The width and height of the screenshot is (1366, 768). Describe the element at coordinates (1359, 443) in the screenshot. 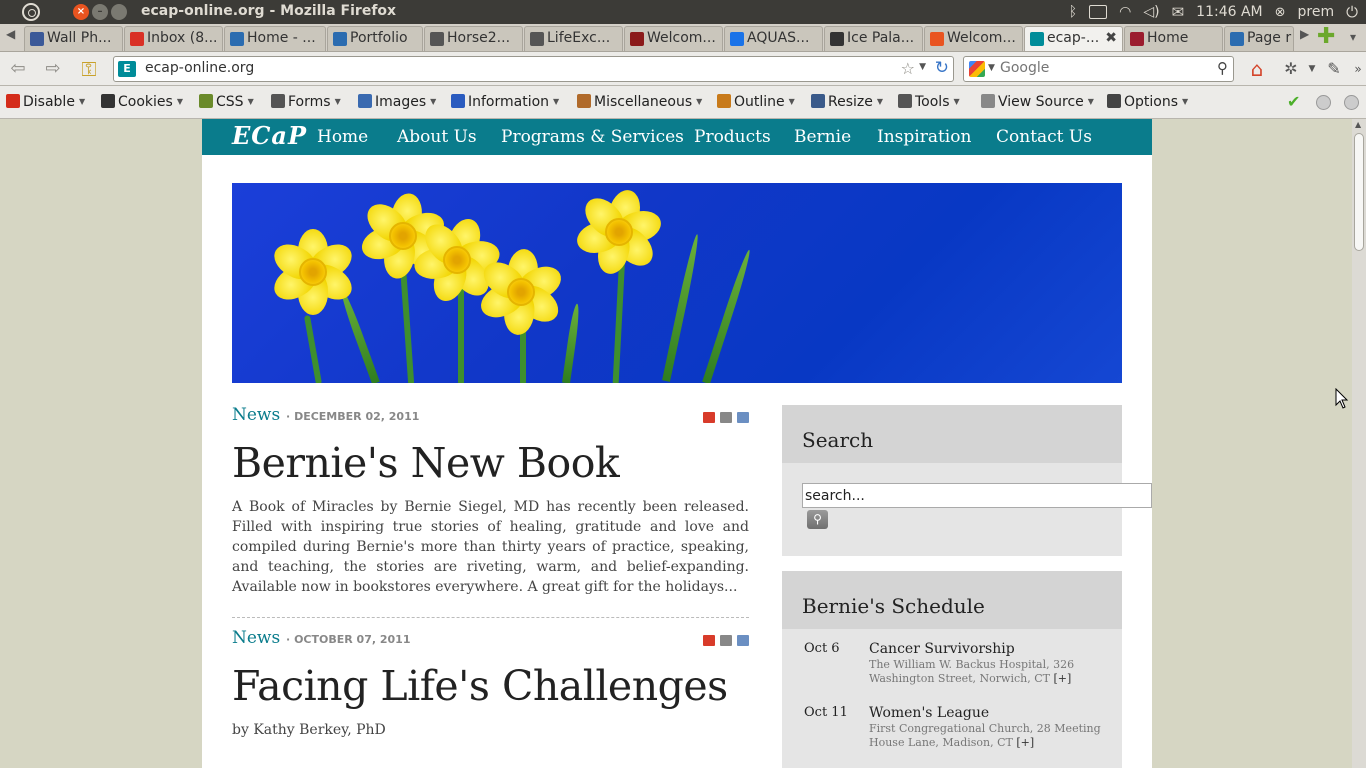

I see `page-scrollbar: ▲` at that location.